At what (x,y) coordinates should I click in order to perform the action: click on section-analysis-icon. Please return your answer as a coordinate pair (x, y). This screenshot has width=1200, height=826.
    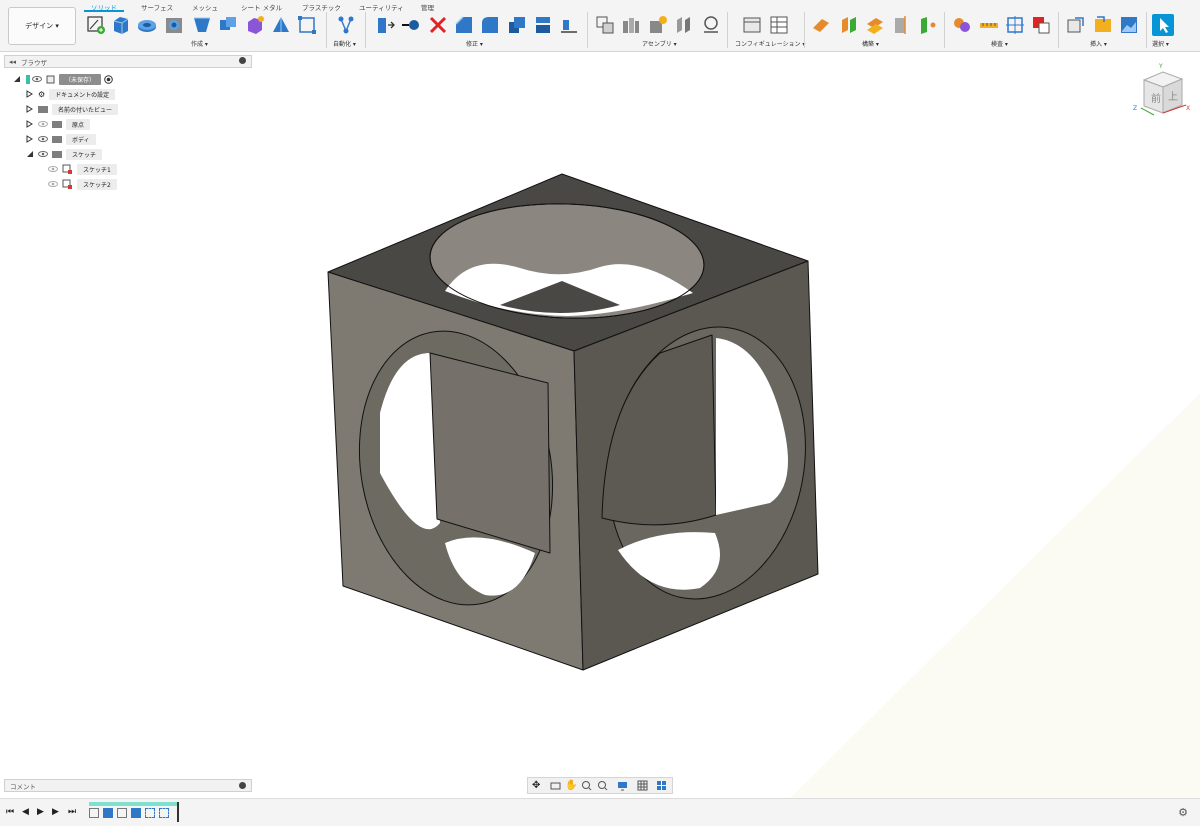
    Looking at the image, I should click on (1015, 25).